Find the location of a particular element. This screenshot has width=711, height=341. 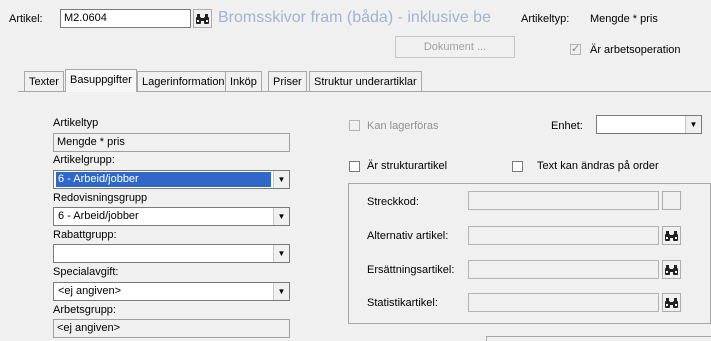

text-kan-andras-label: Text kan ändras på order is located at coordinates (598, 166).